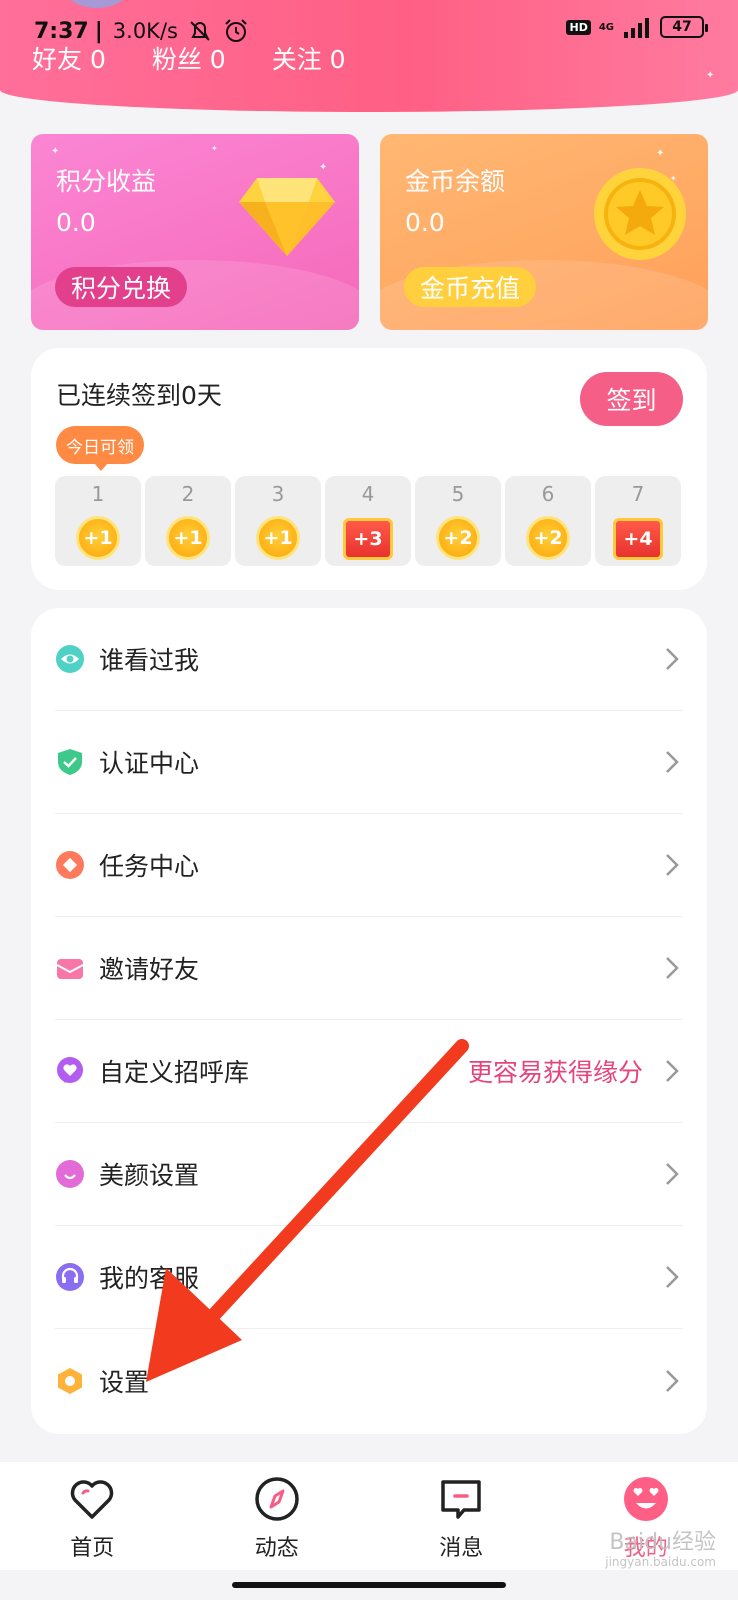 The width and height of the screenshot is (738, 1600). What do you see at coordinates (100, 448) in the screenshot?
I see `today-claimable-tip: 今日可领` at bounding box center [100, 448].